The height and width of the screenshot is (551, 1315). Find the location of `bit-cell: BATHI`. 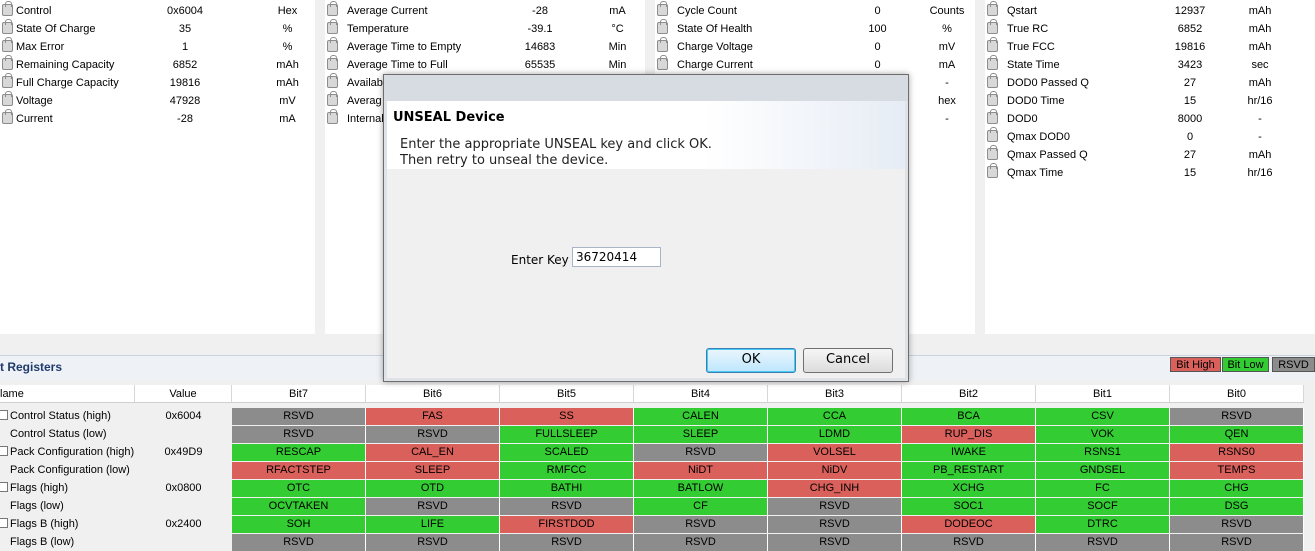

bit-cell: BATHI is located at coordinates (567, 488).